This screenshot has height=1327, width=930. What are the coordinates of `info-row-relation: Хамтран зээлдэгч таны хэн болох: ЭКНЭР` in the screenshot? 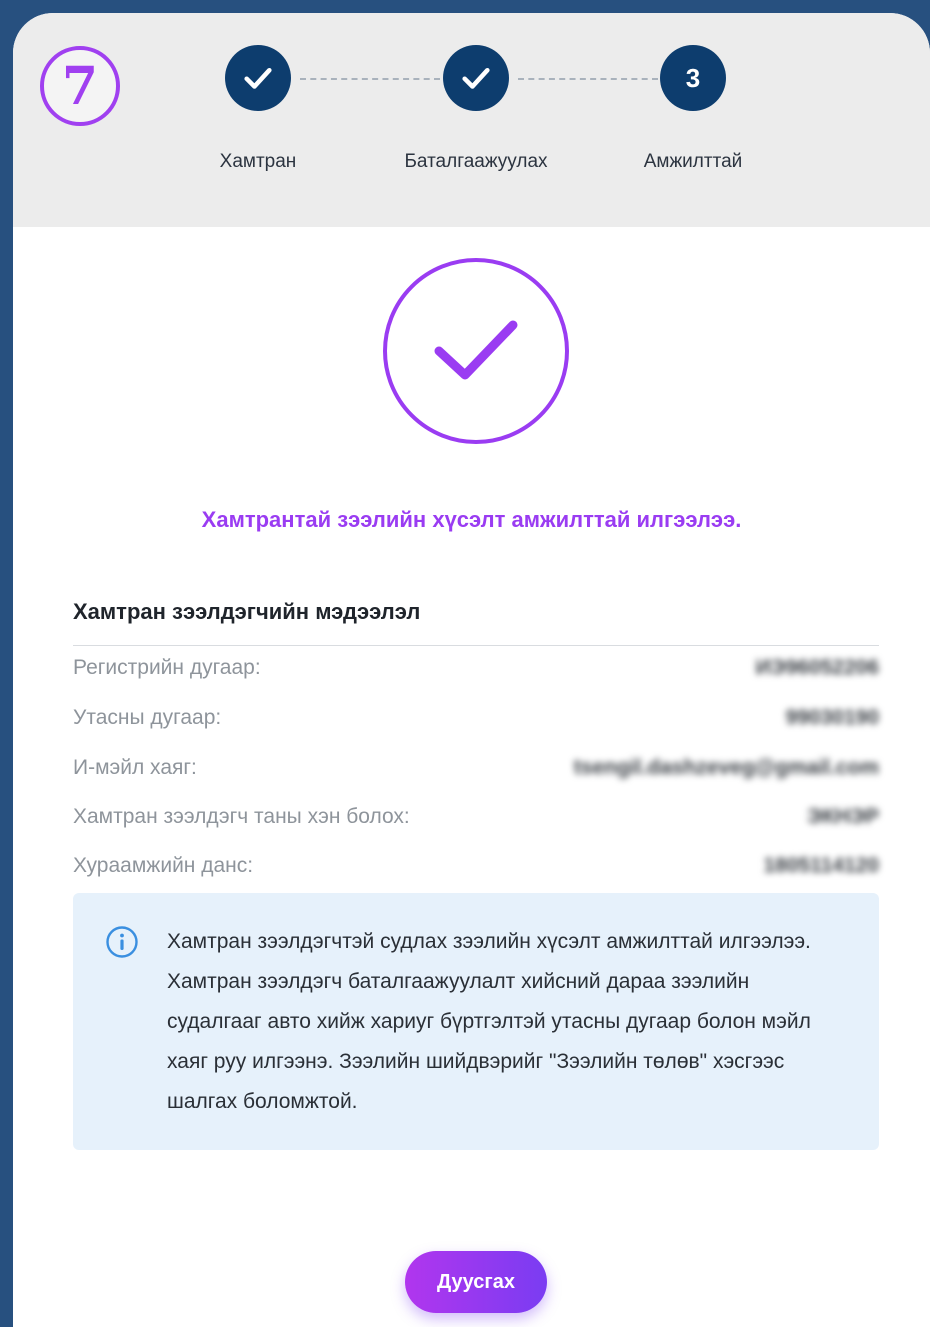 It's located at (476, 817).